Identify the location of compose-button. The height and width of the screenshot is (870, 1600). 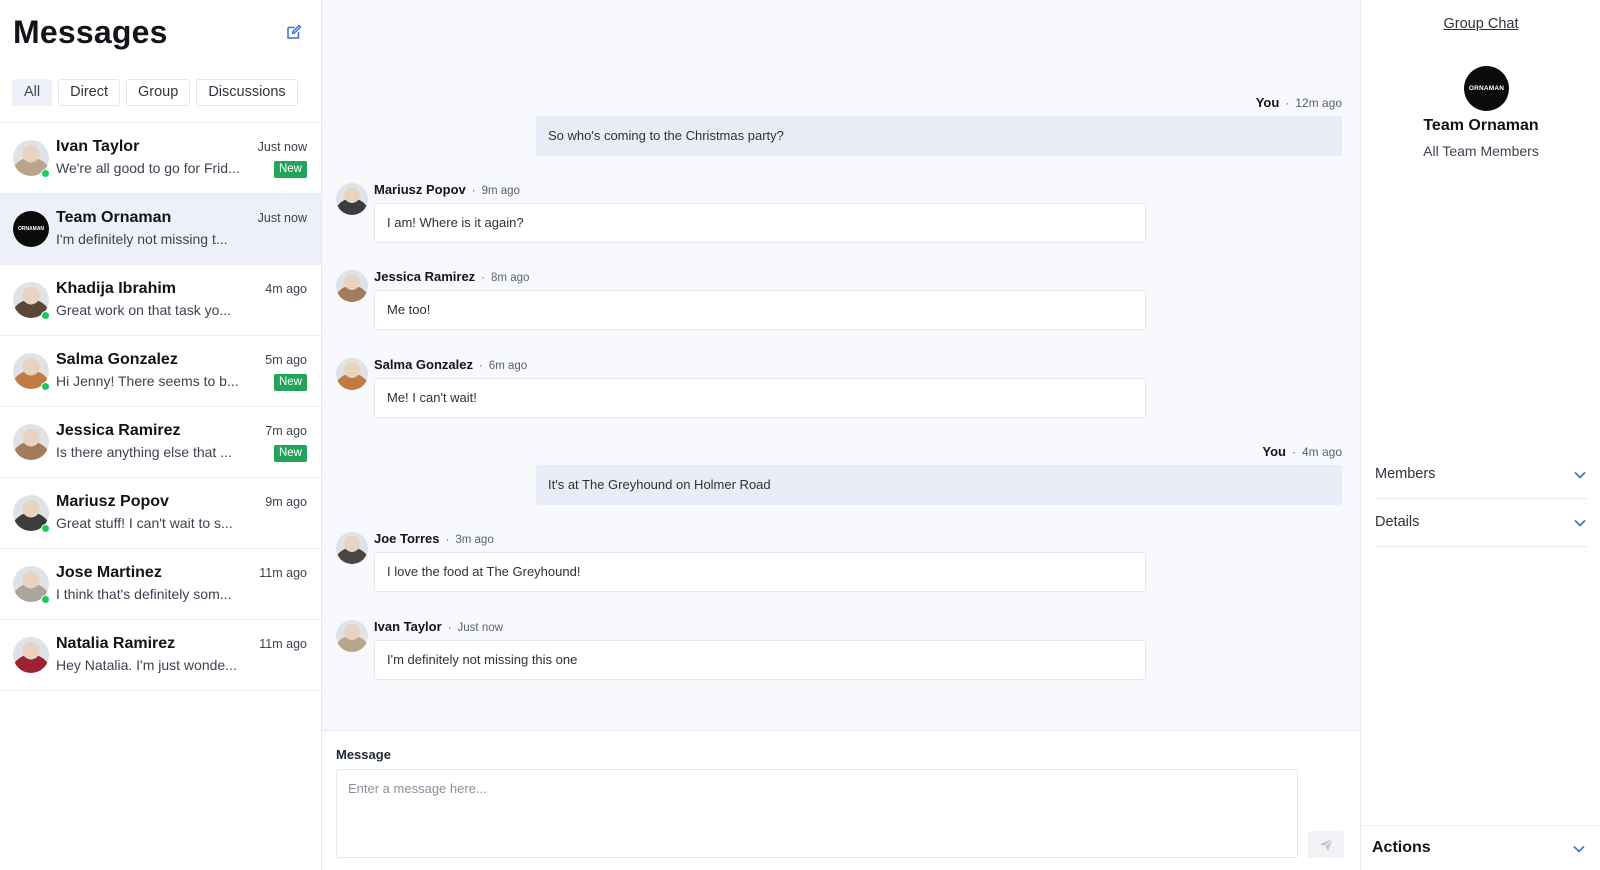
(294, 32).